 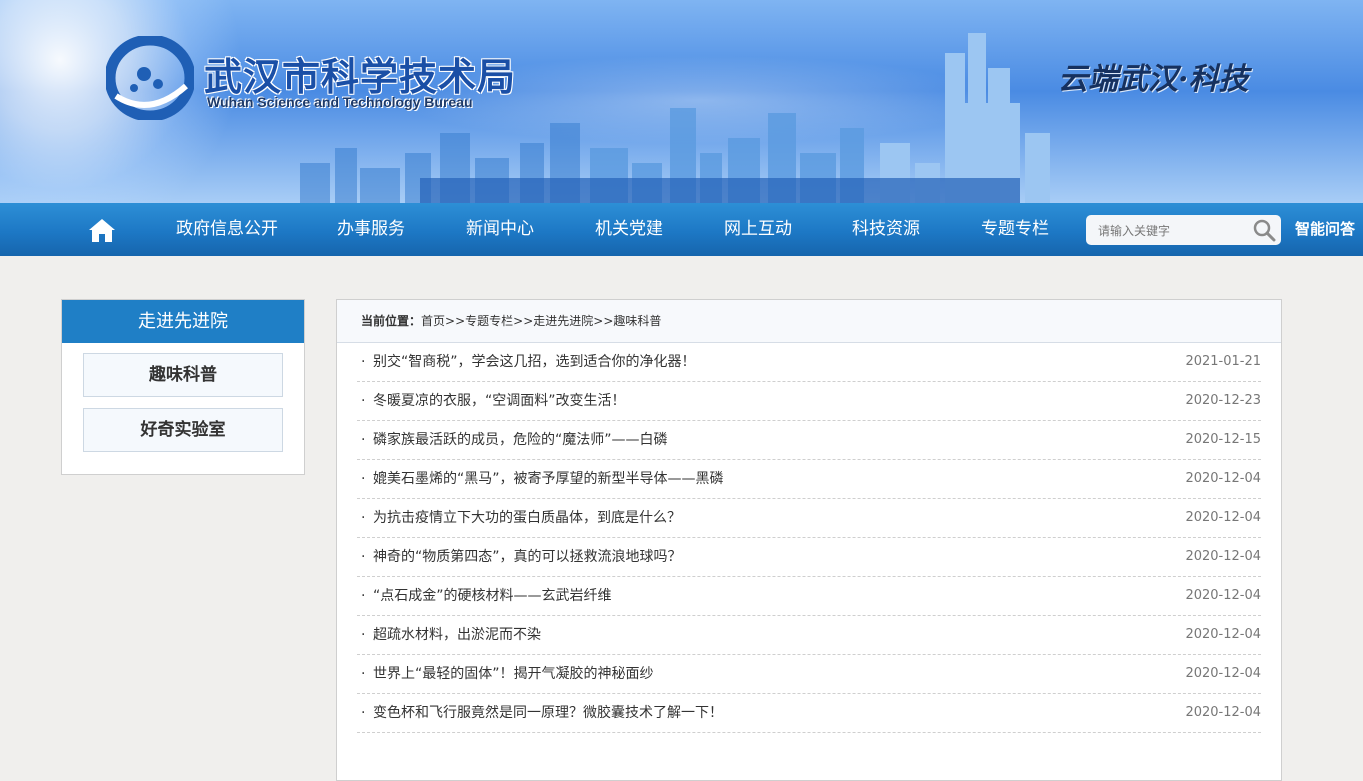 I want to click on list-item: · “点石成金”的硬核材料——玄武岩纤维 2020-12-04, so click(x=809, y=596).